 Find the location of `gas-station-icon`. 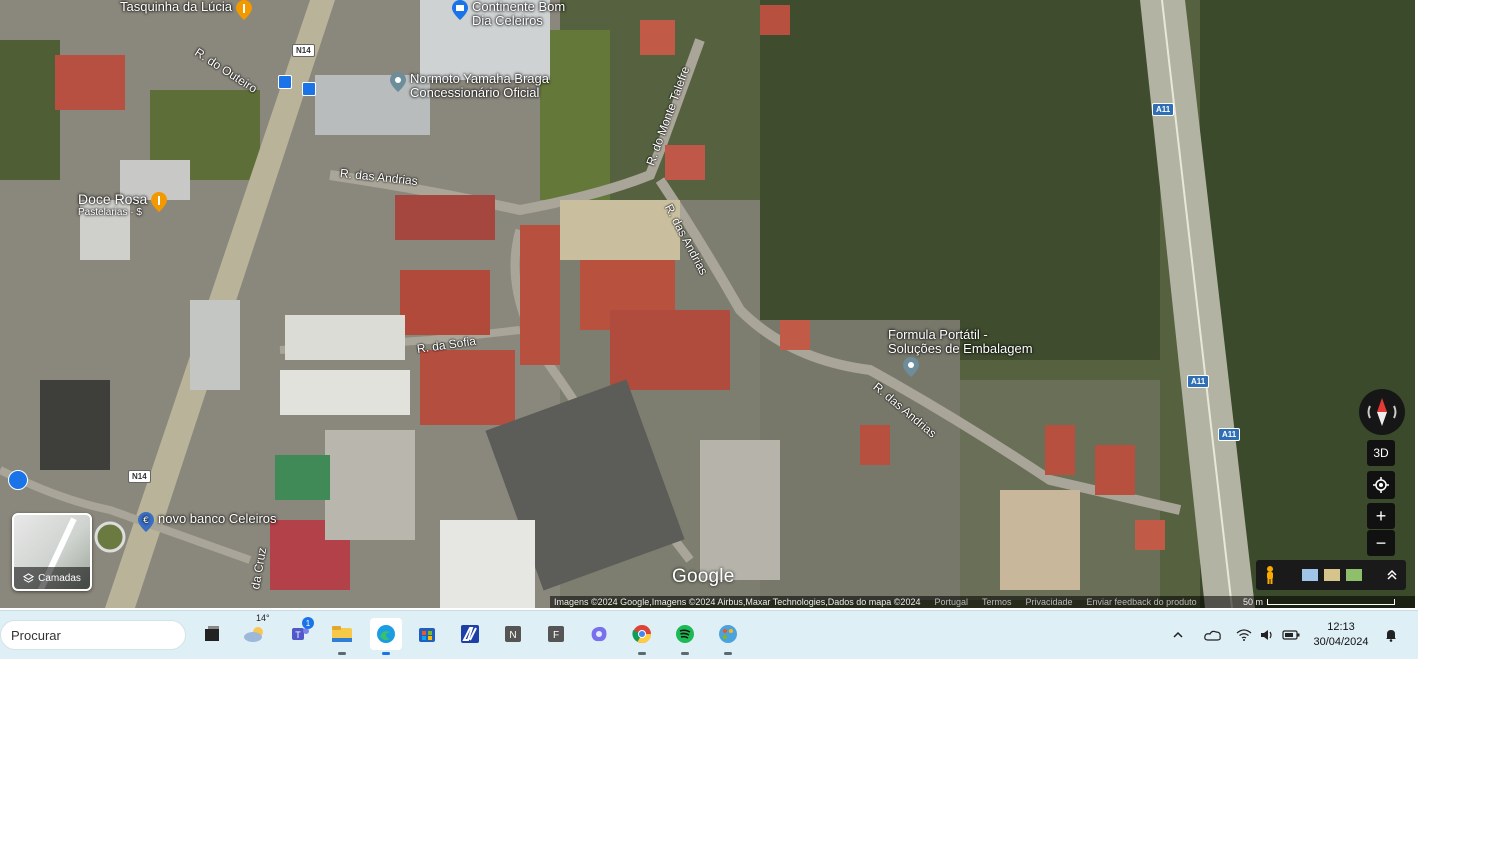

gas-station-icon is located at coordinates (18, 480).